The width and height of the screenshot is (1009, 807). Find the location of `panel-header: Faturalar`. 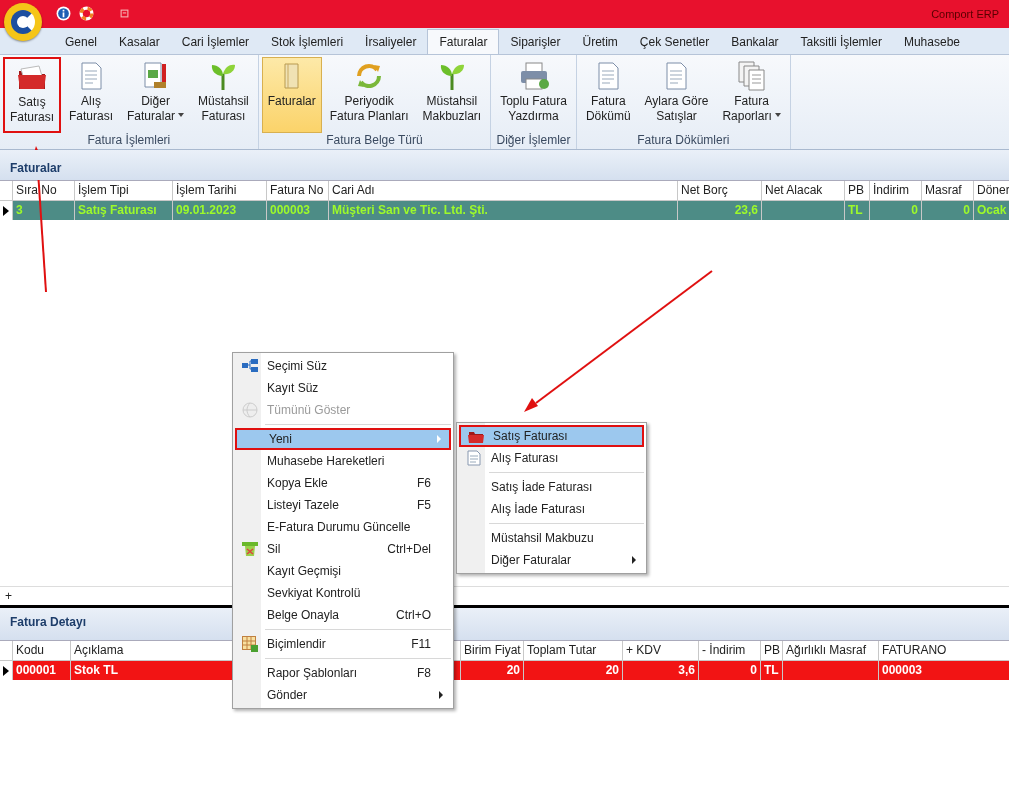

panel-header: Faturalar is located at coordinates (504, 165).